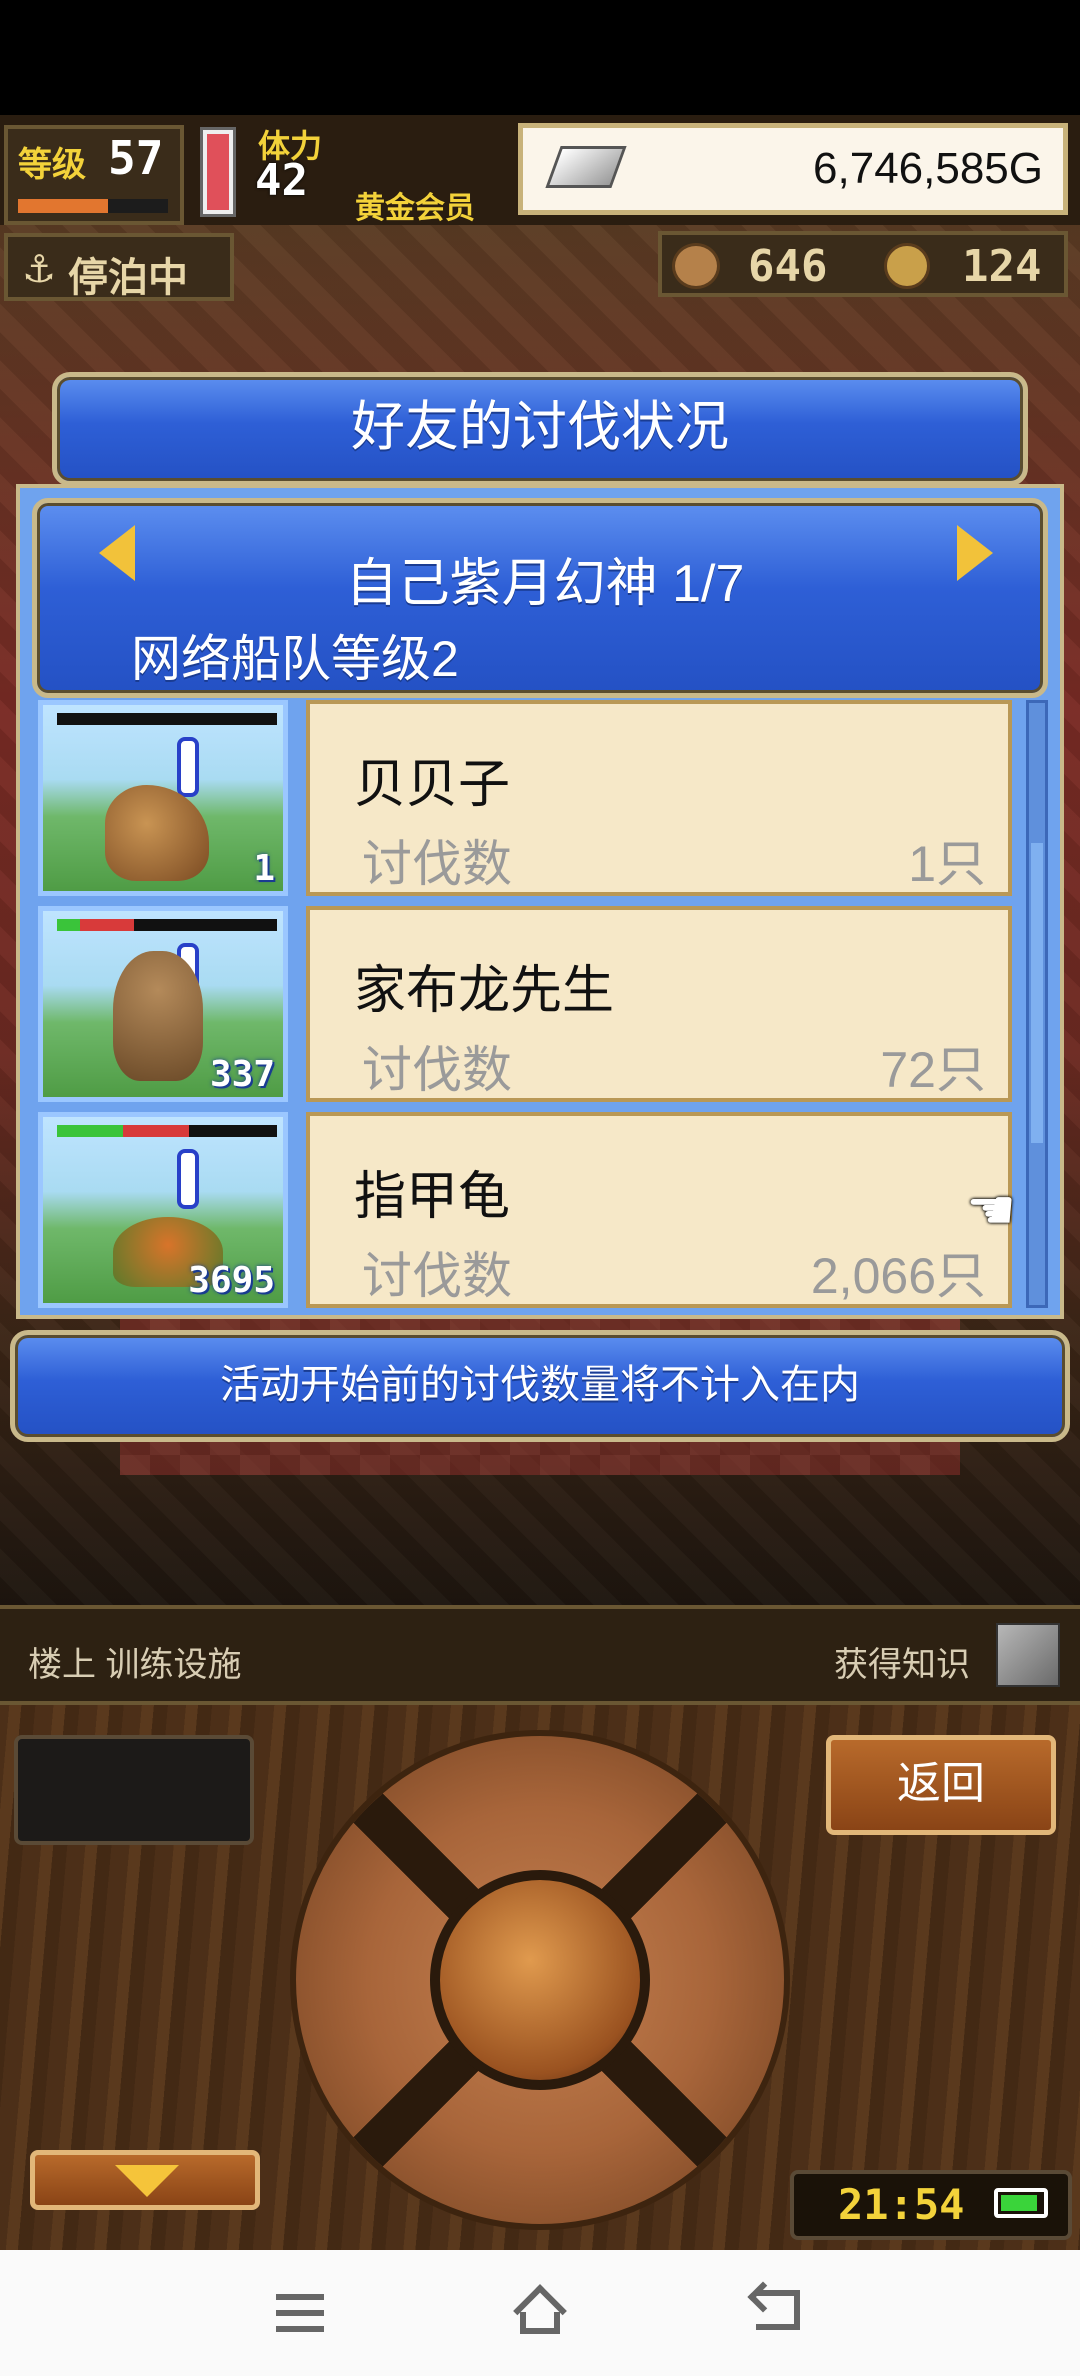 This screenshot has width=1080, height=2376. I want to click on scrollbar, so click(1037, 1004).